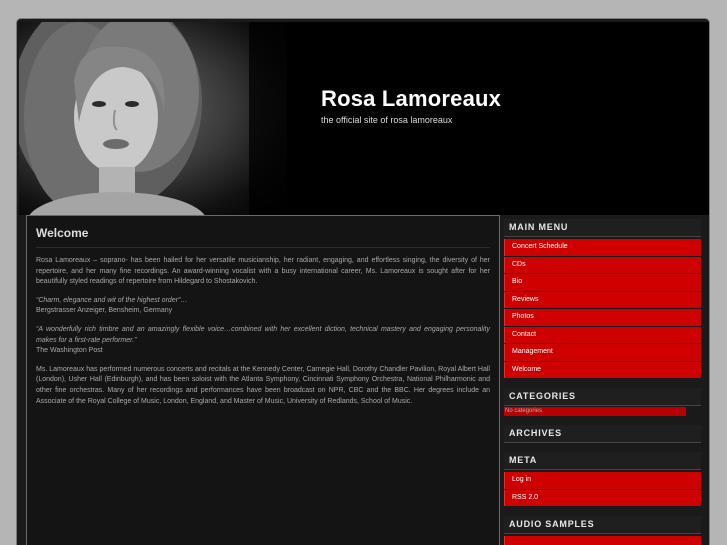  I want to click on quote-source: The Washington Post, so click(69, 351).